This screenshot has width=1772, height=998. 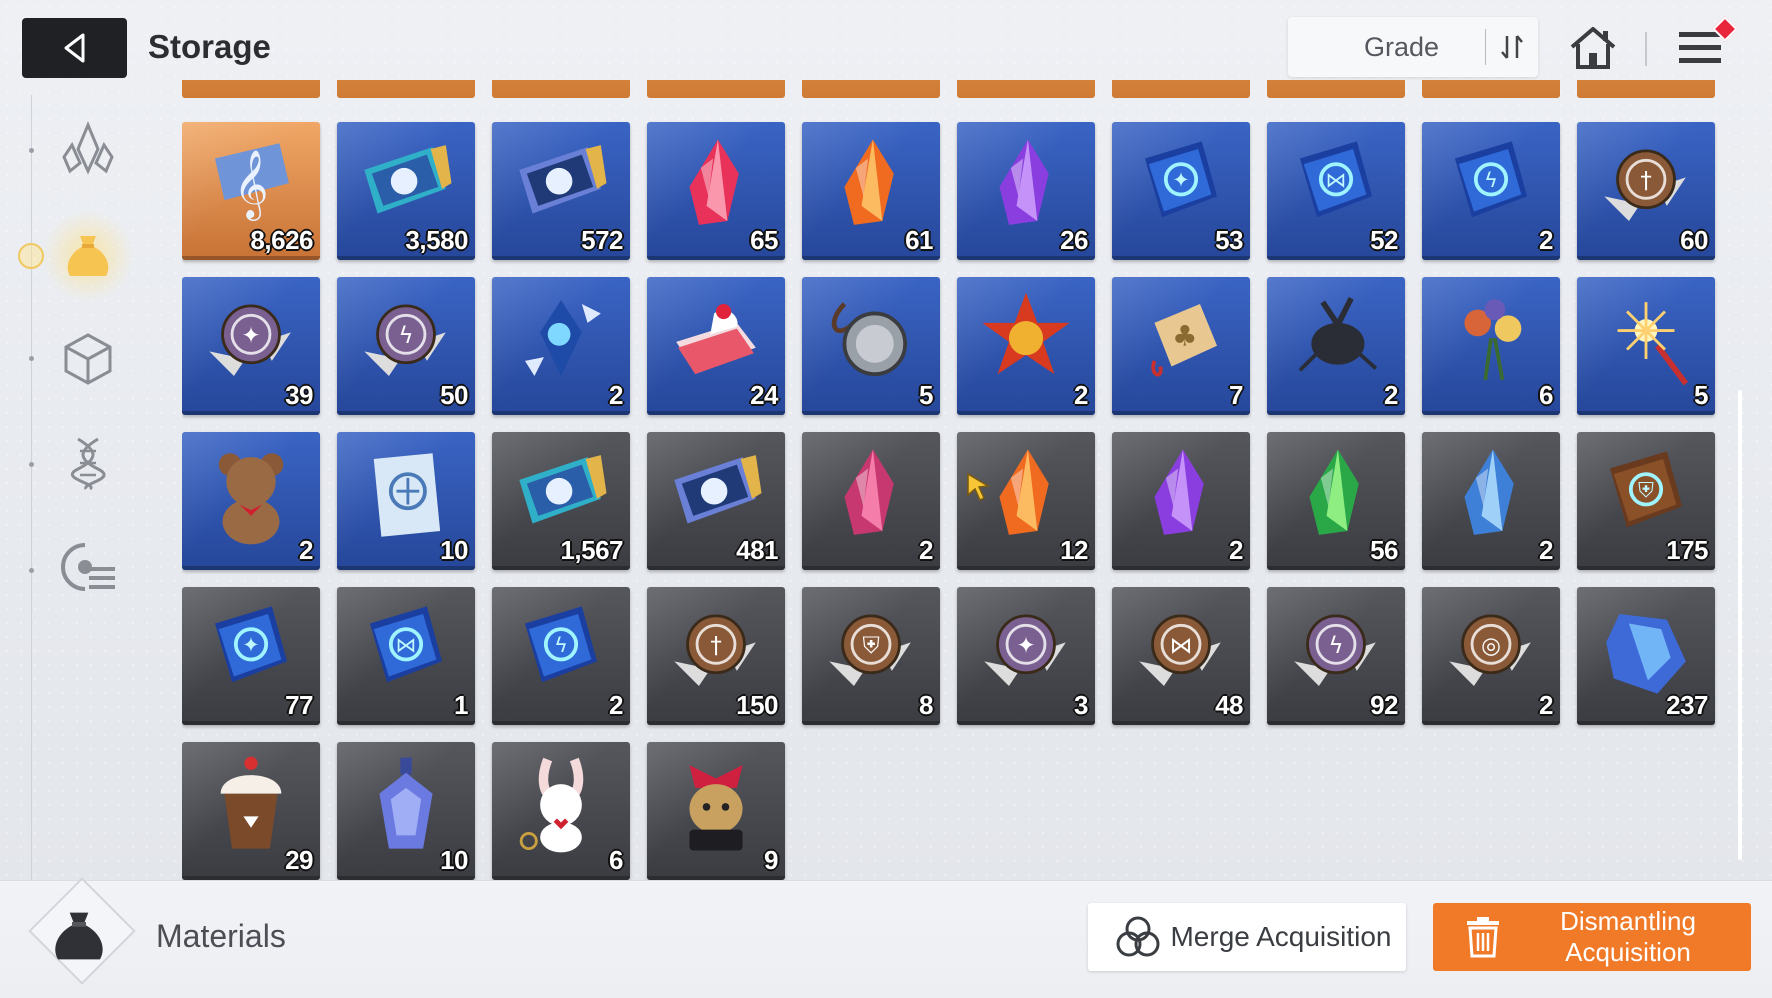 What do you see at coordinates (1026, 191) in the screenshot?
I see `item-tile: 26` at bounding box center [1026, 191].